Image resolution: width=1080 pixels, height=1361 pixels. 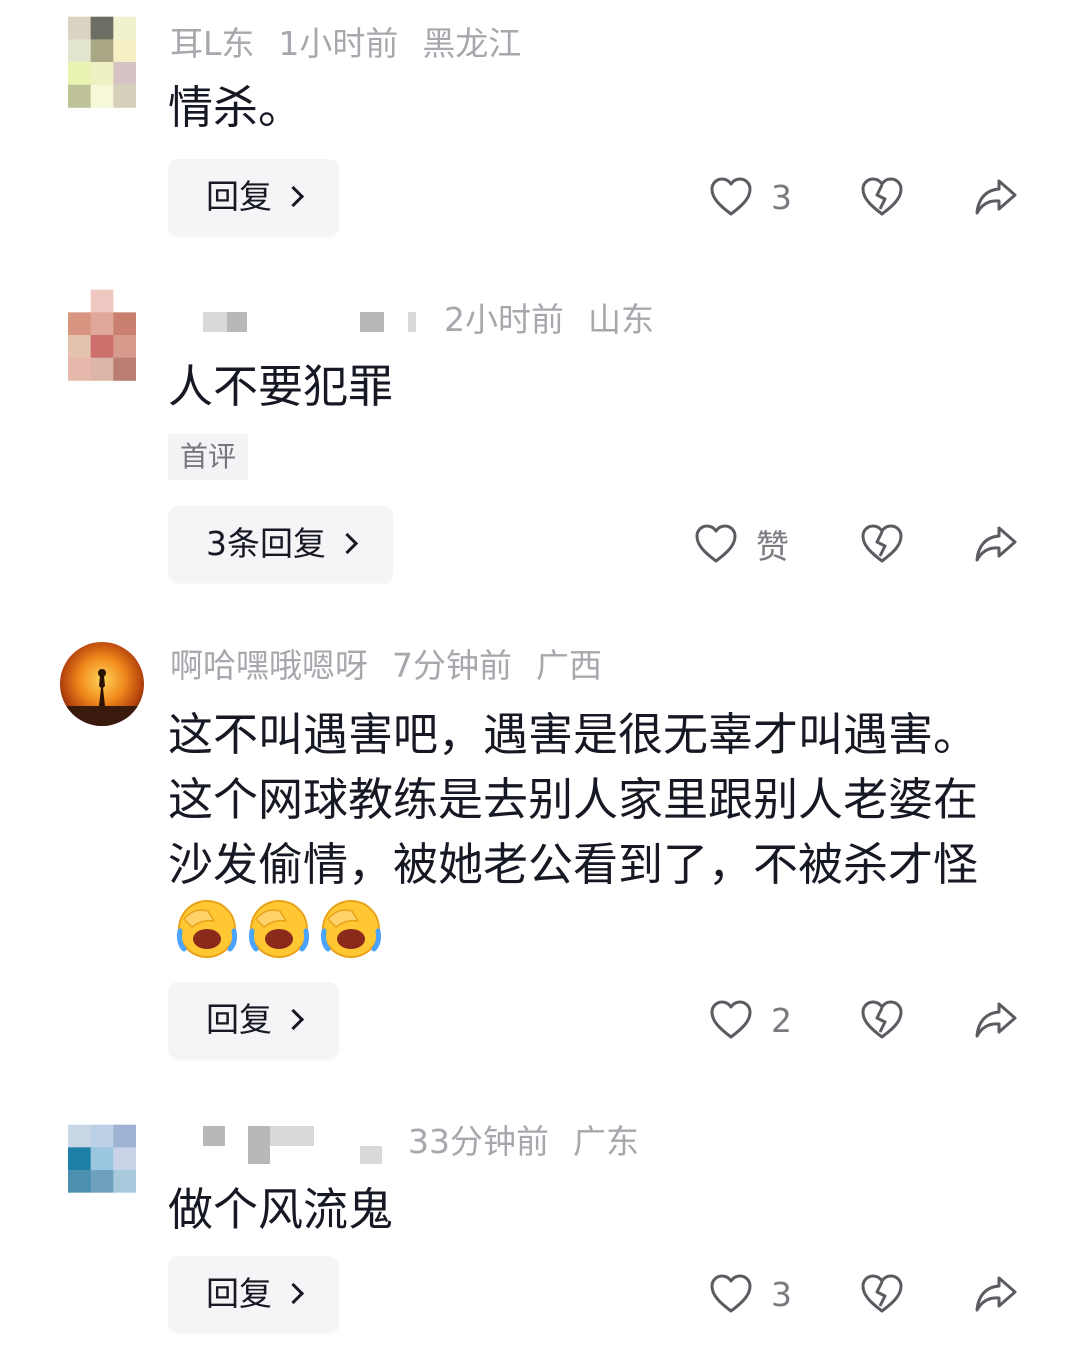 What do you see at coordinates (504, 319) in the screenshot?
I see `timestamp: 2小时前` at bounding box center [504, 319].